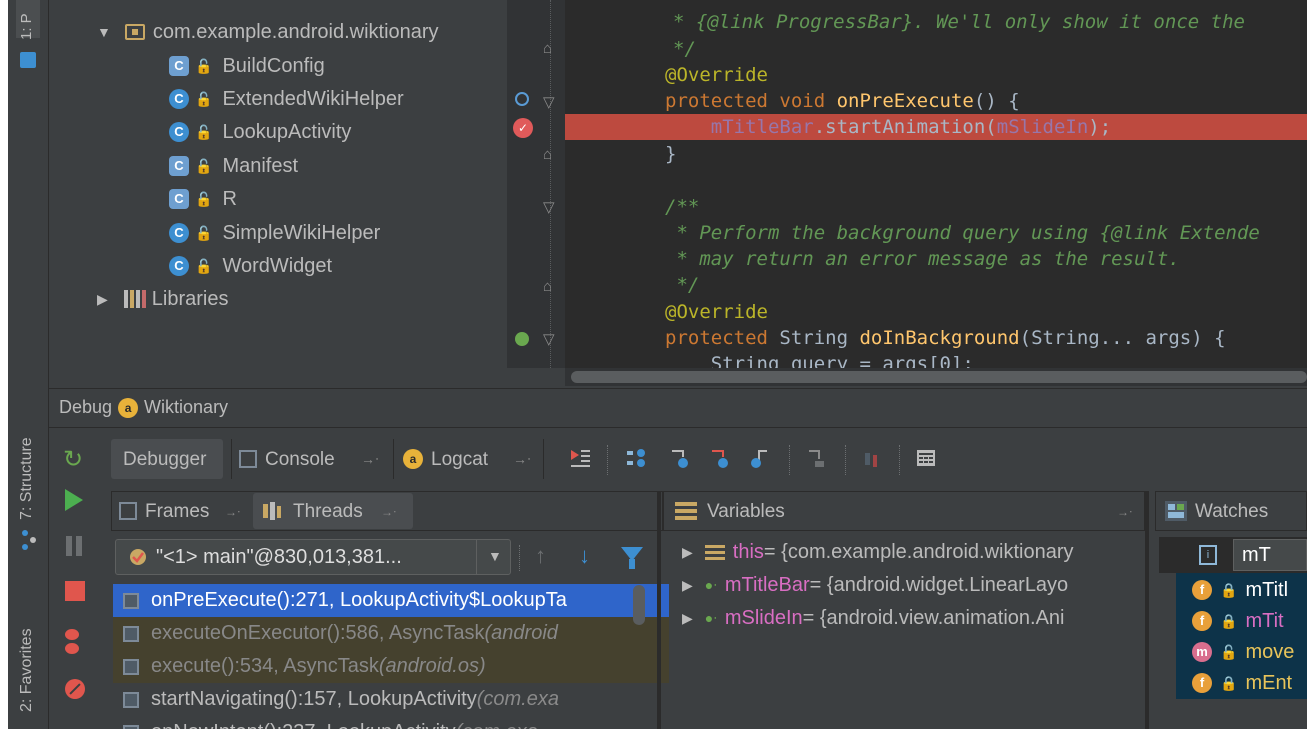  Describe the element at coordinates (229, 198) in the screenshot. I see `class-name: R` at that location.